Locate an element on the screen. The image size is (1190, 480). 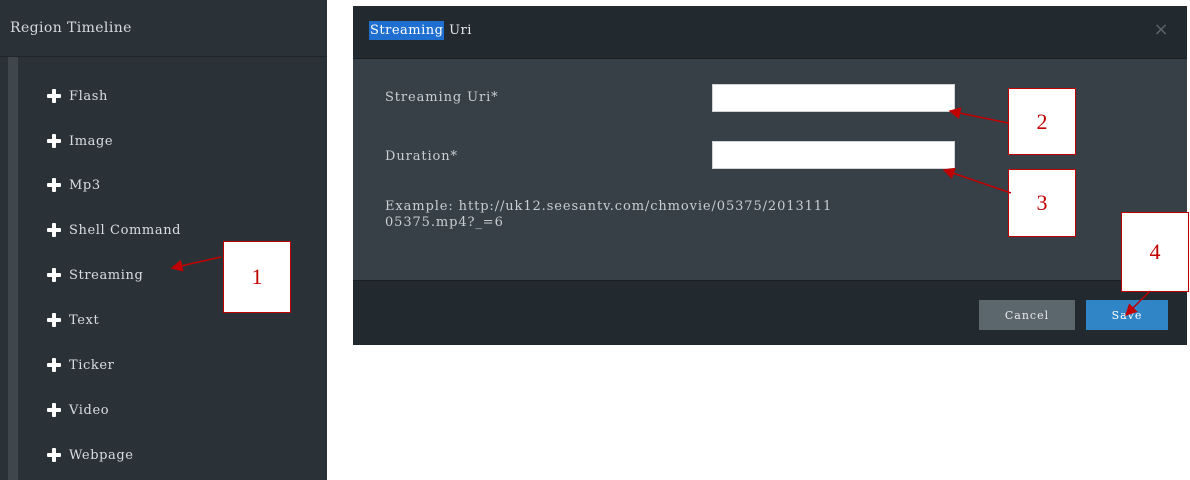
widget-item-label: Video is located at coordinates (89, 410).